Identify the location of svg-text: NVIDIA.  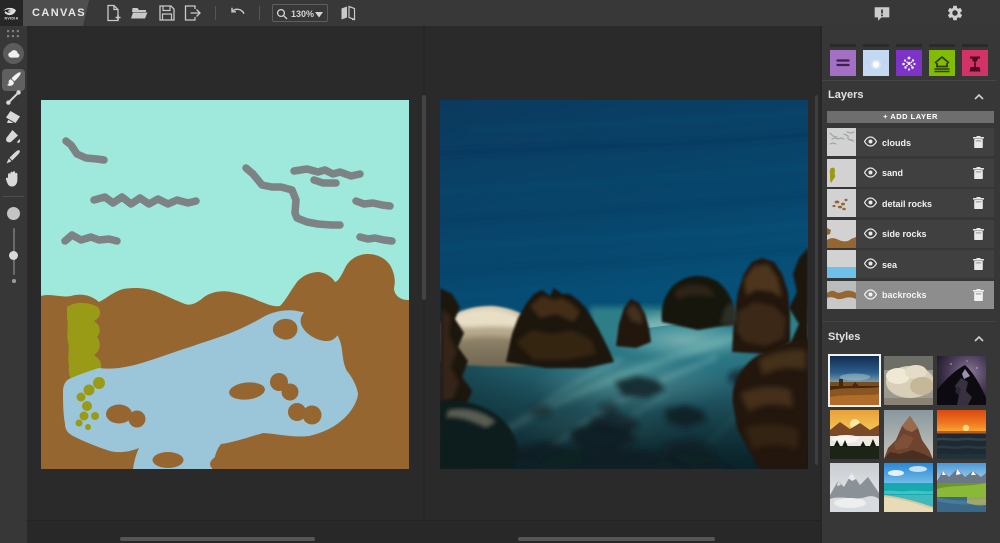
(12, 19).